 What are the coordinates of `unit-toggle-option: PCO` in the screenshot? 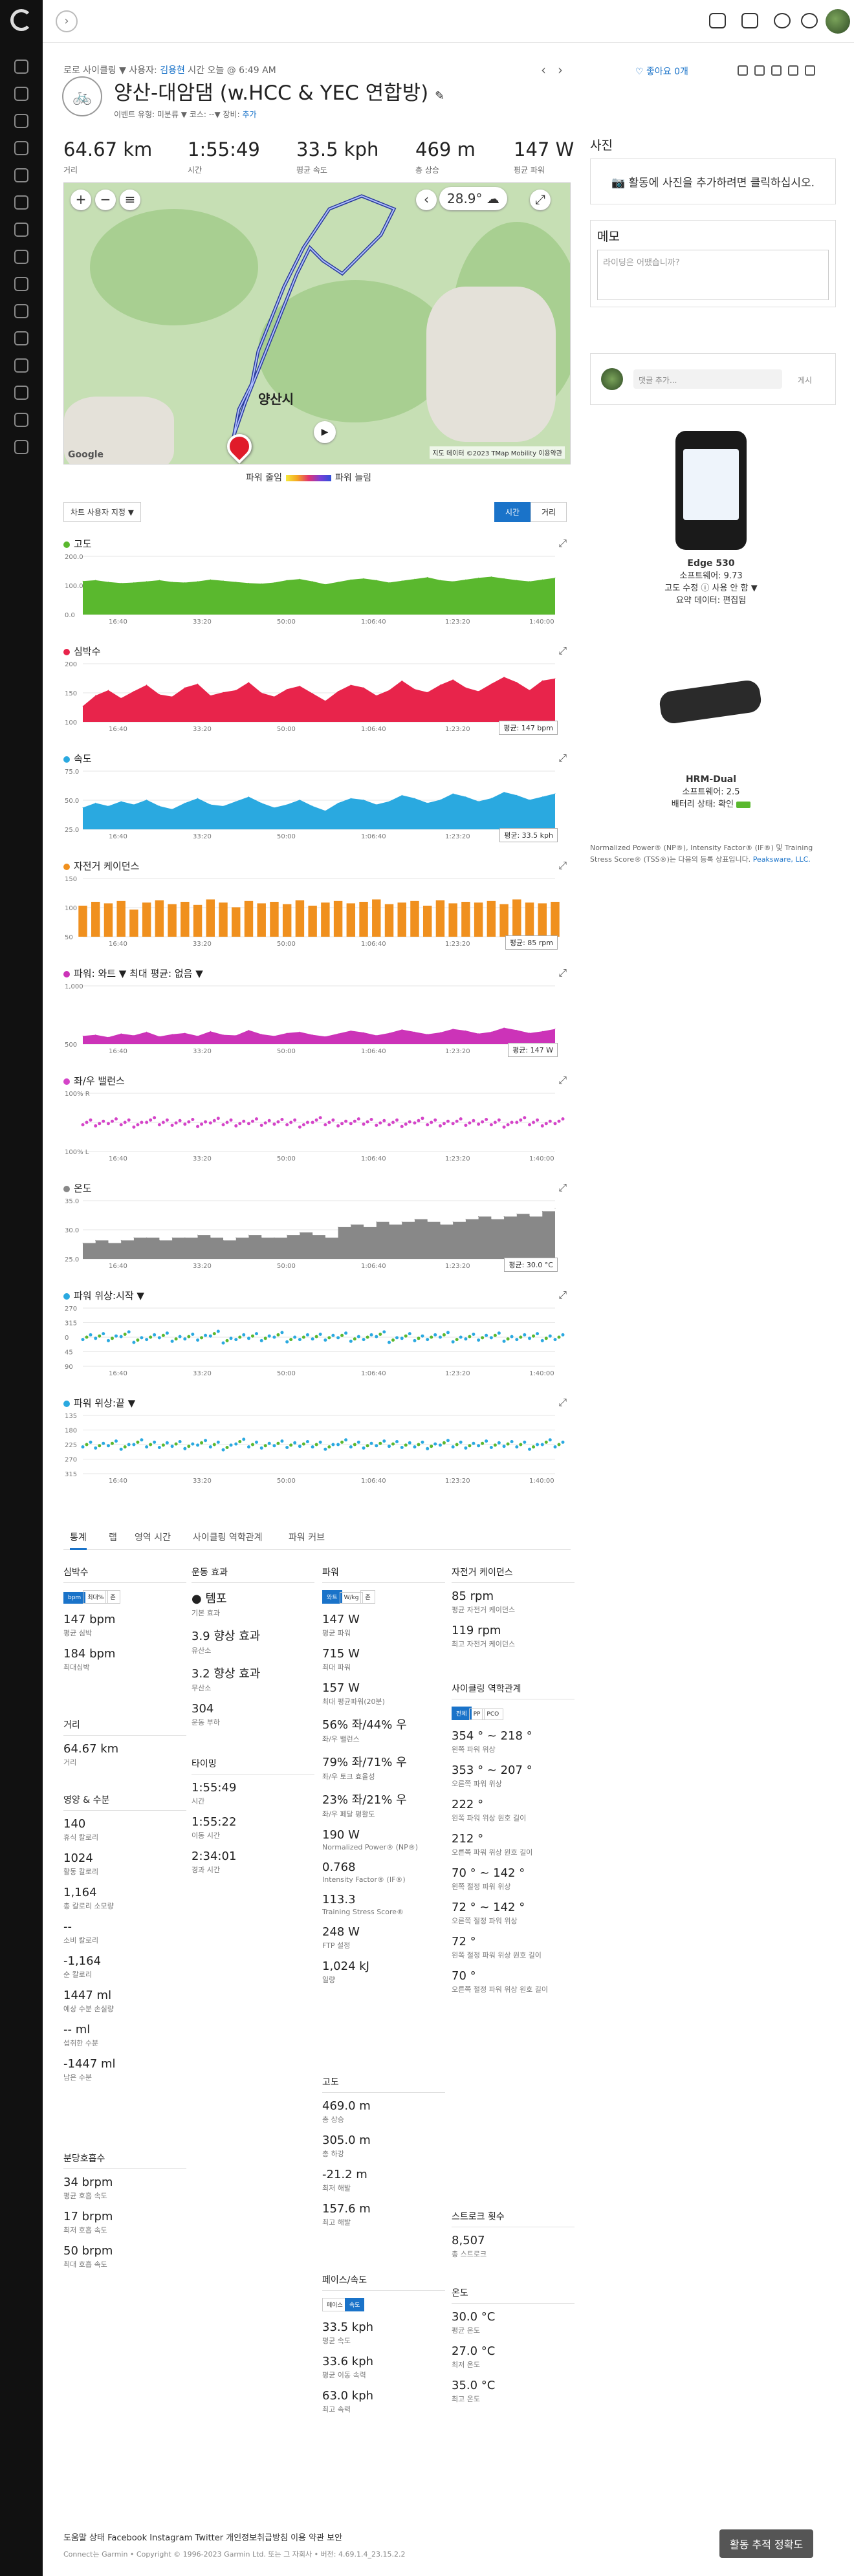 It's located at (493, 1714).